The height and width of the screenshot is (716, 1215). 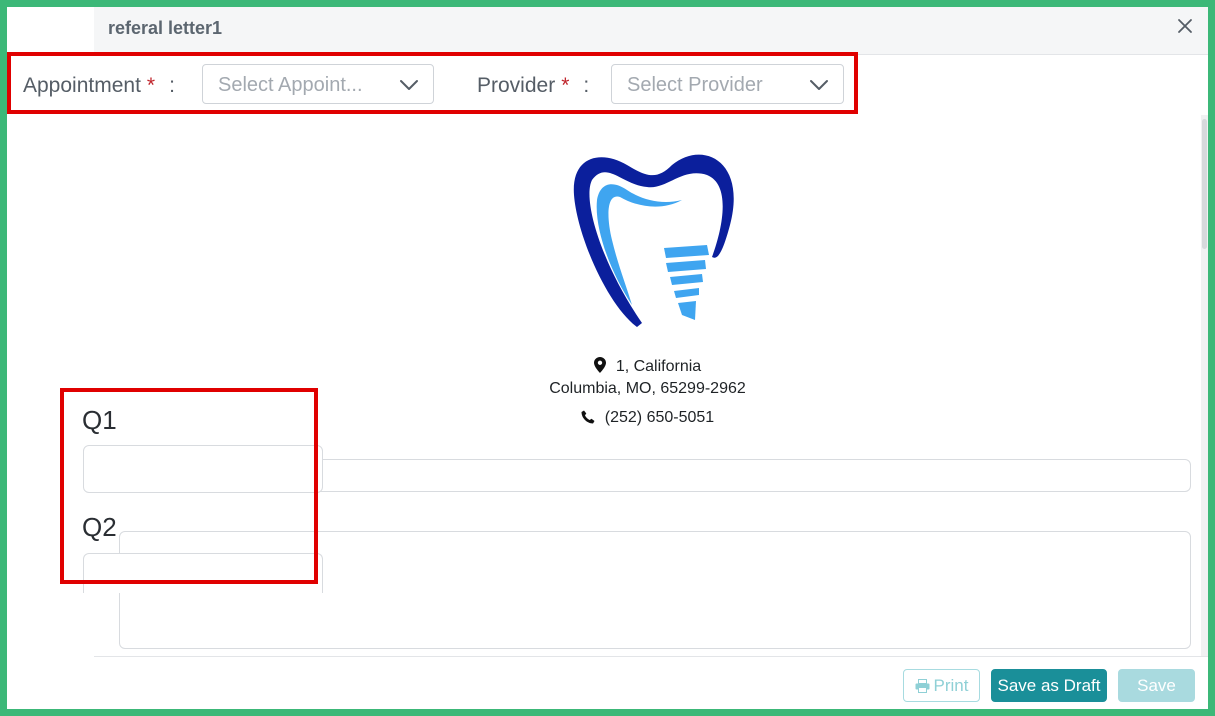 What do you see at coordinates (1204, 184) in the screenshot?
I see `scrollbar-thumb` at bounding box center [1204, 184].